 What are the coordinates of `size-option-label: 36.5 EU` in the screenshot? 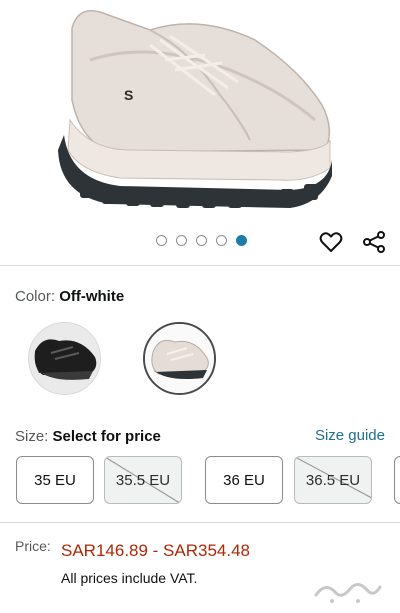 It's located at (333, 480).